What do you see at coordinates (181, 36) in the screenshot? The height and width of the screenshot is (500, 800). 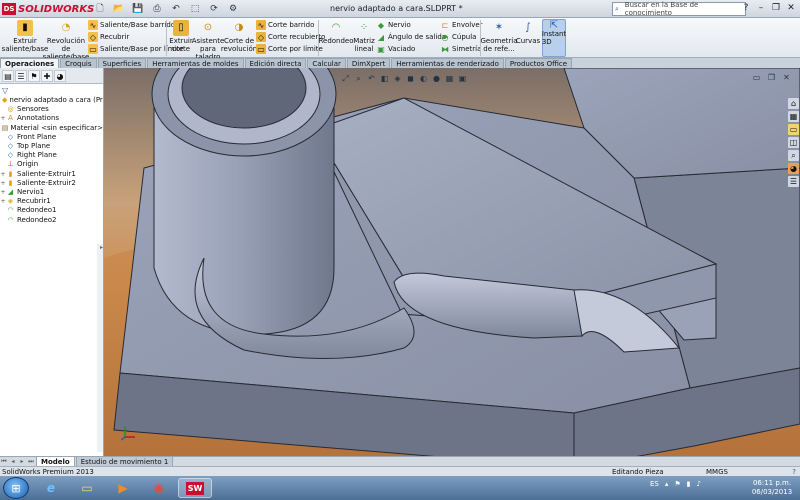 I see `extruded-cut-button: ▯ Extruir corte` at bounding box center [181, 36].